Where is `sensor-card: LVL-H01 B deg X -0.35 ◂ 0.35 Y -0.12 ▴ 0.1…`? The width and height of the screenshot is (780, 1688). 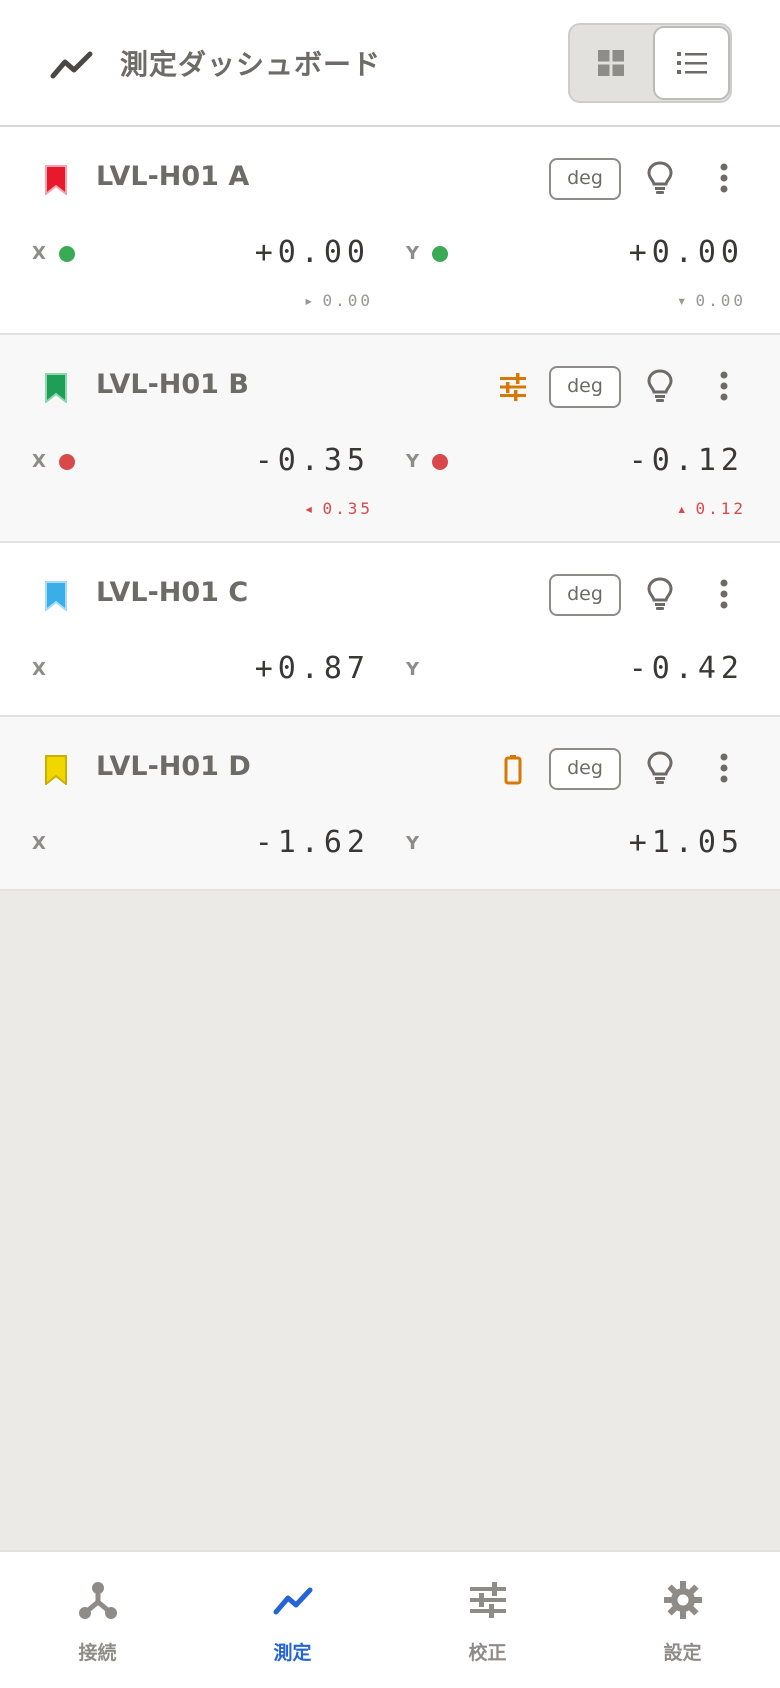
sensor-card: LVL-H01 B deg X -0.35 ◂ 0.35 Y -0.12 ▴ 0.1… is located at coordinates (390, 439).